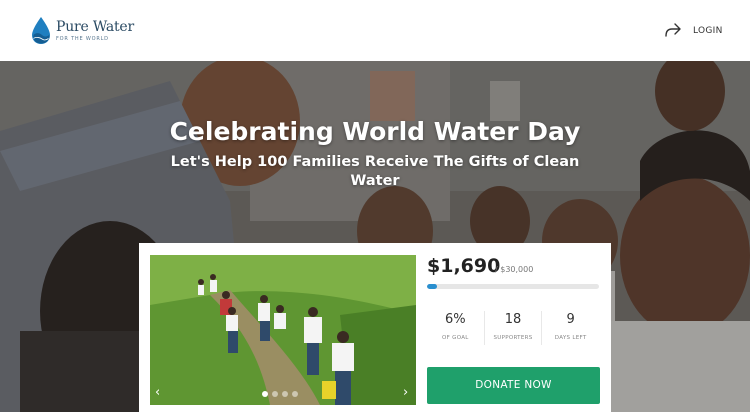 This screenshot has height=412, width=750. What do you see at coordinates (513, 286) in the screenshot?
I see `funding-progress-bar` at bounding box center [513, 286].